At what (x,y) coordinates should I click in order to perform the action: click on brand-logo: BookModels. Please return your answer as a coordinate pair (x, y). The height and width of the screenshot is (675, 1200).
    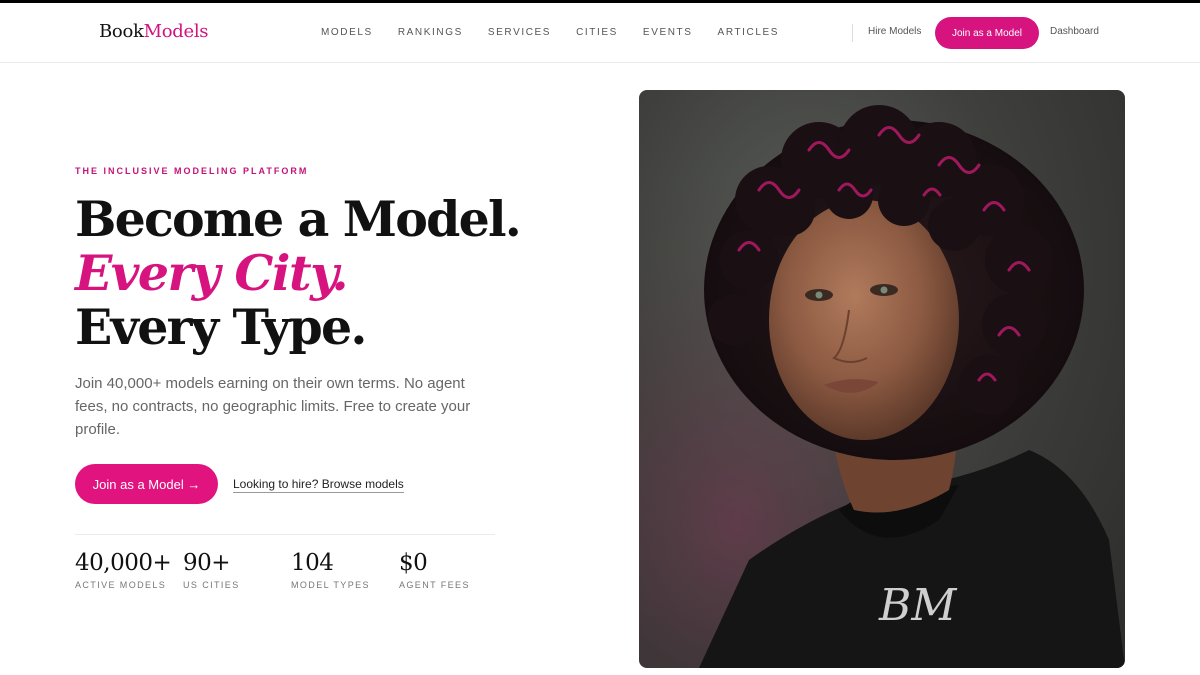
    Looking at the image, I should click on (154, 31).